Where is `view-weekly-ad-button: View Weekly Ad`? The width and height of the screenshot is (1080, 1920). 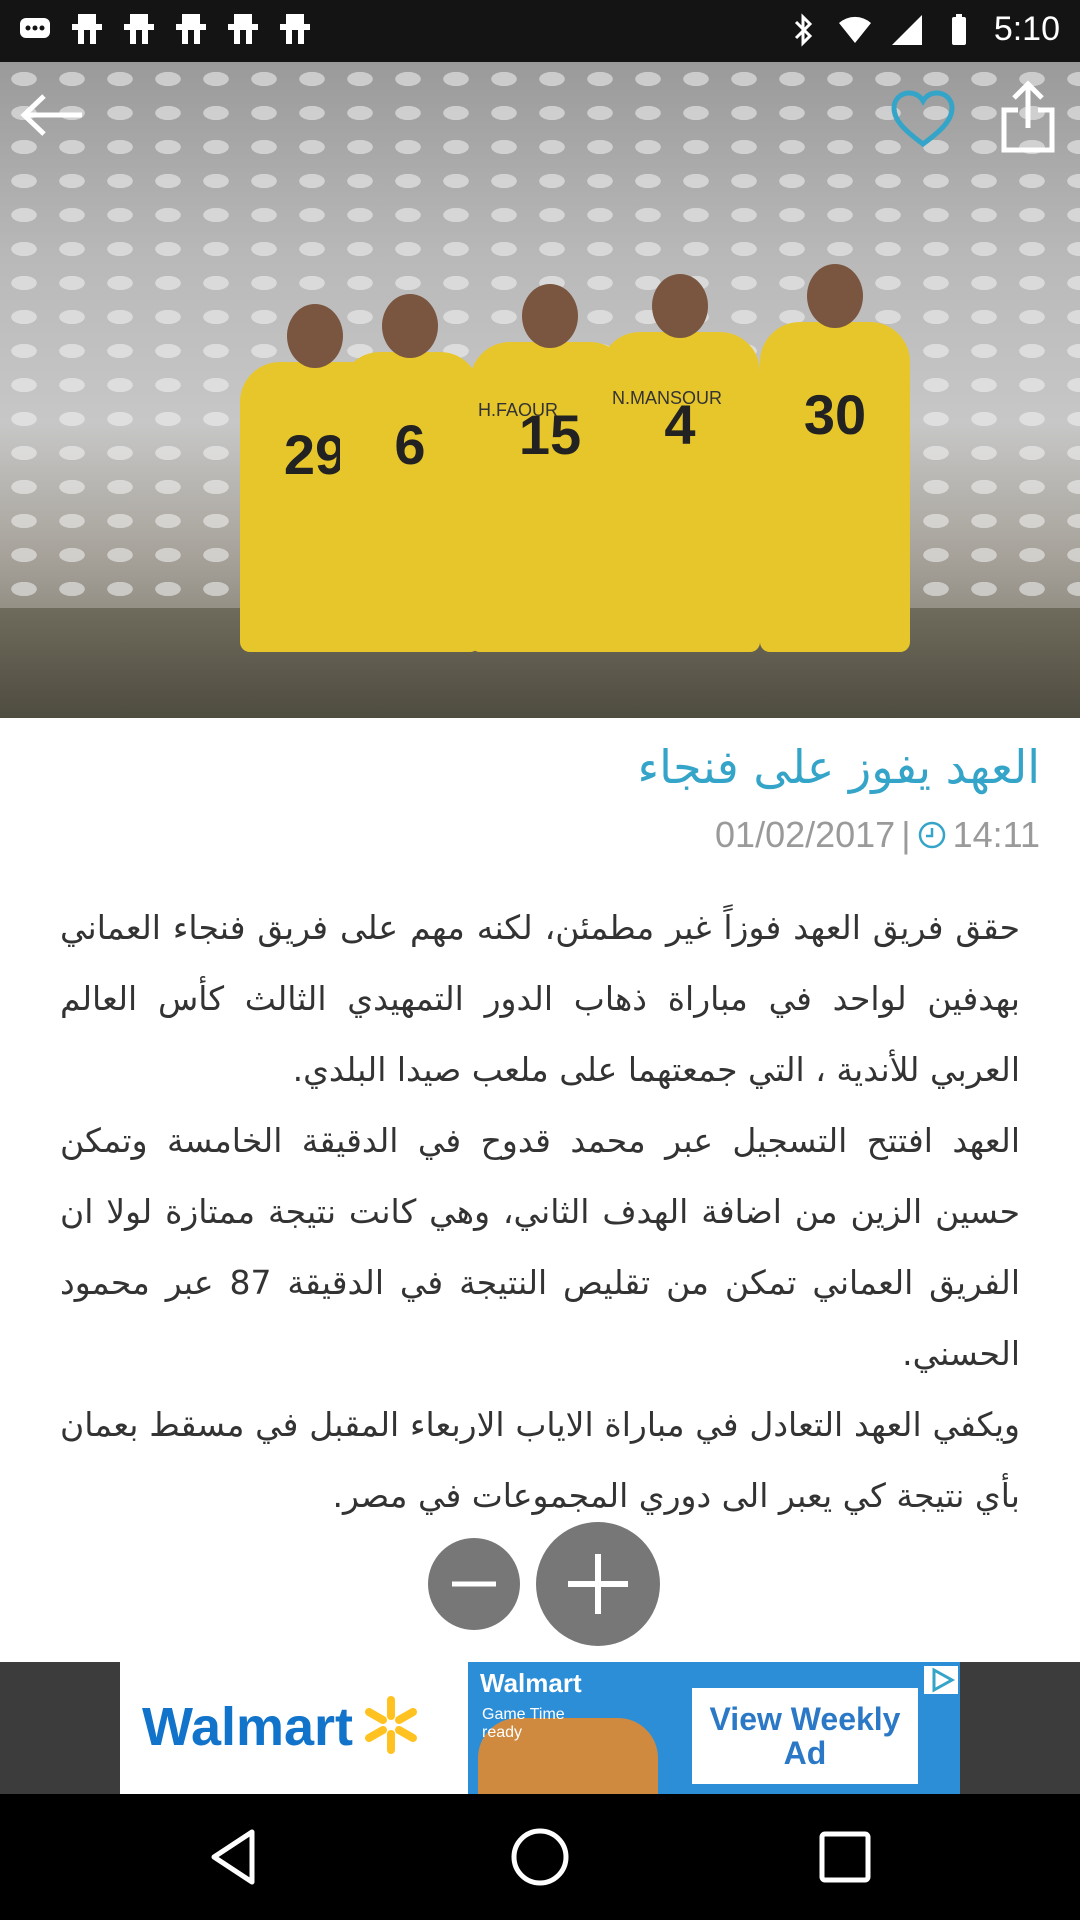
view-weekly-ad-button: View Weekly Ad is located at coordinates (805, 1736).